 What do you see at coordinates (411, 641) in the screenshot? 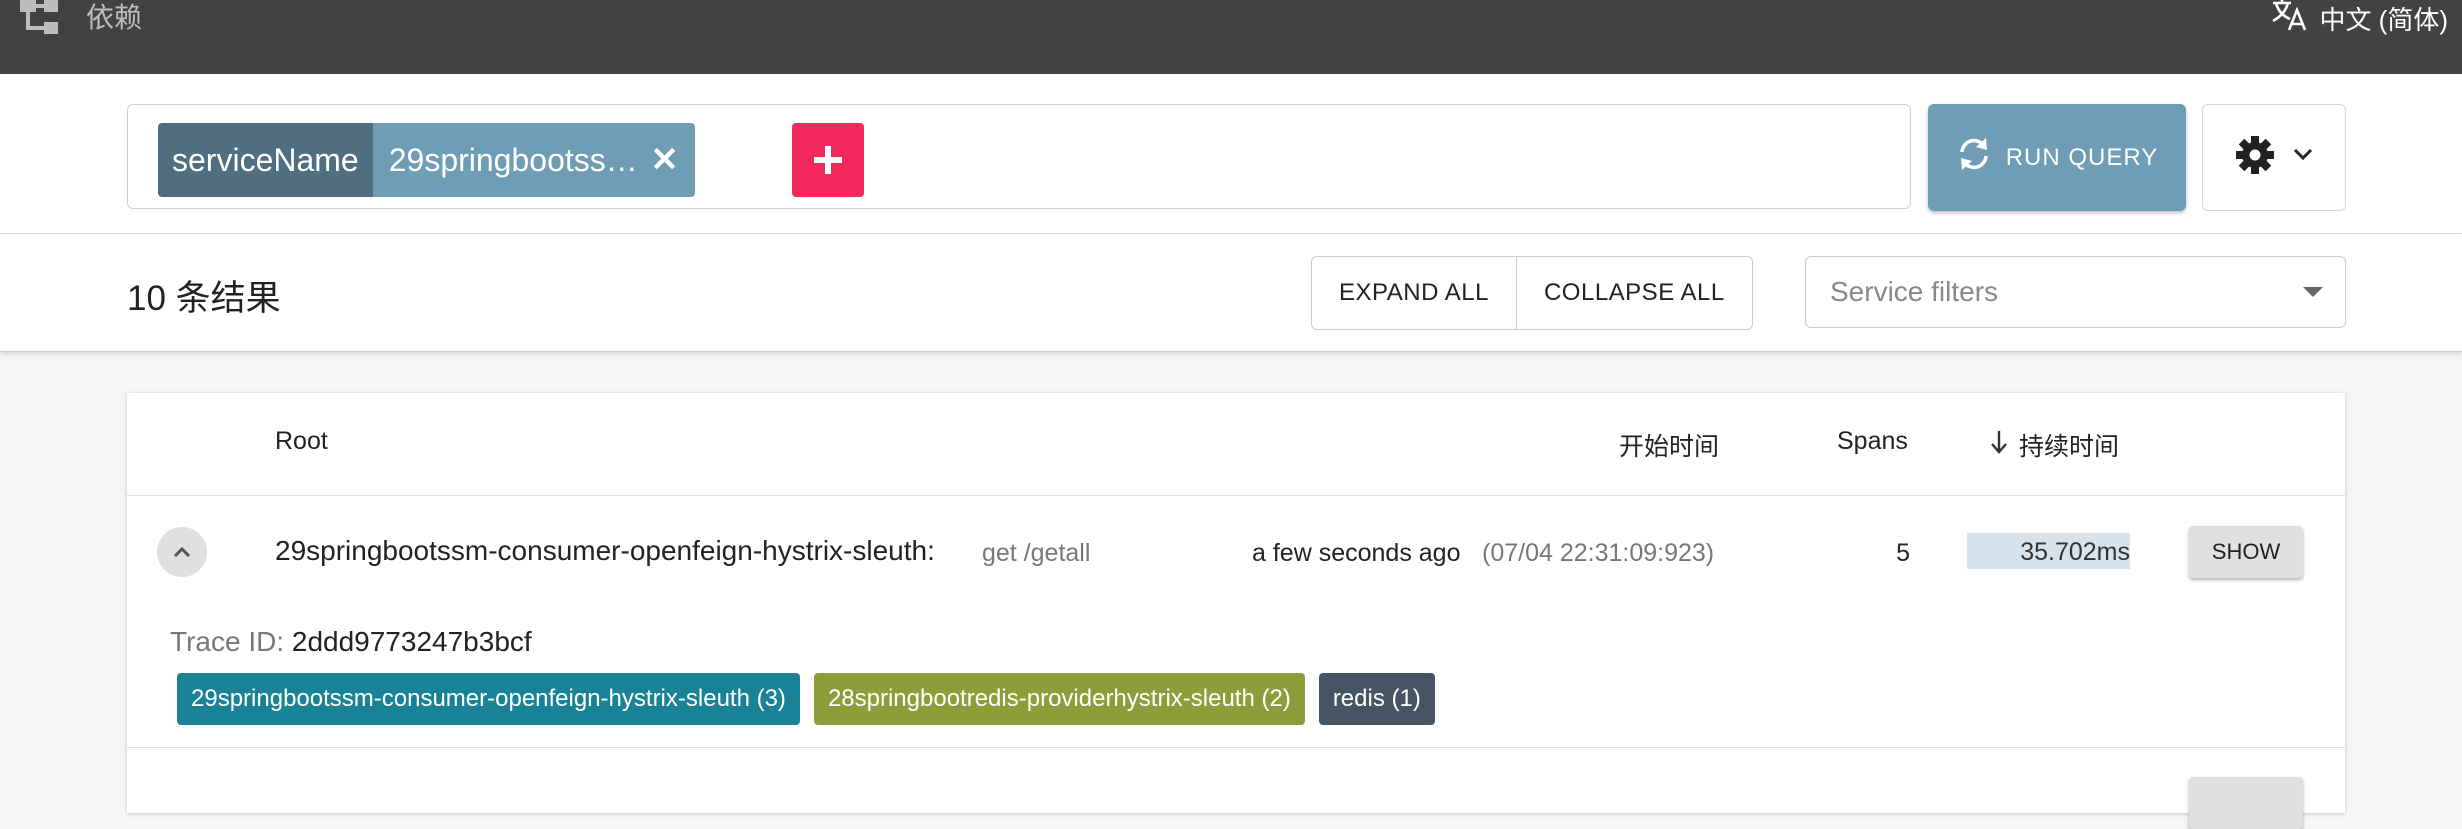
I see `trace-id-value: 2ddd9773247b3bcf` at bounding box center [411, 641].